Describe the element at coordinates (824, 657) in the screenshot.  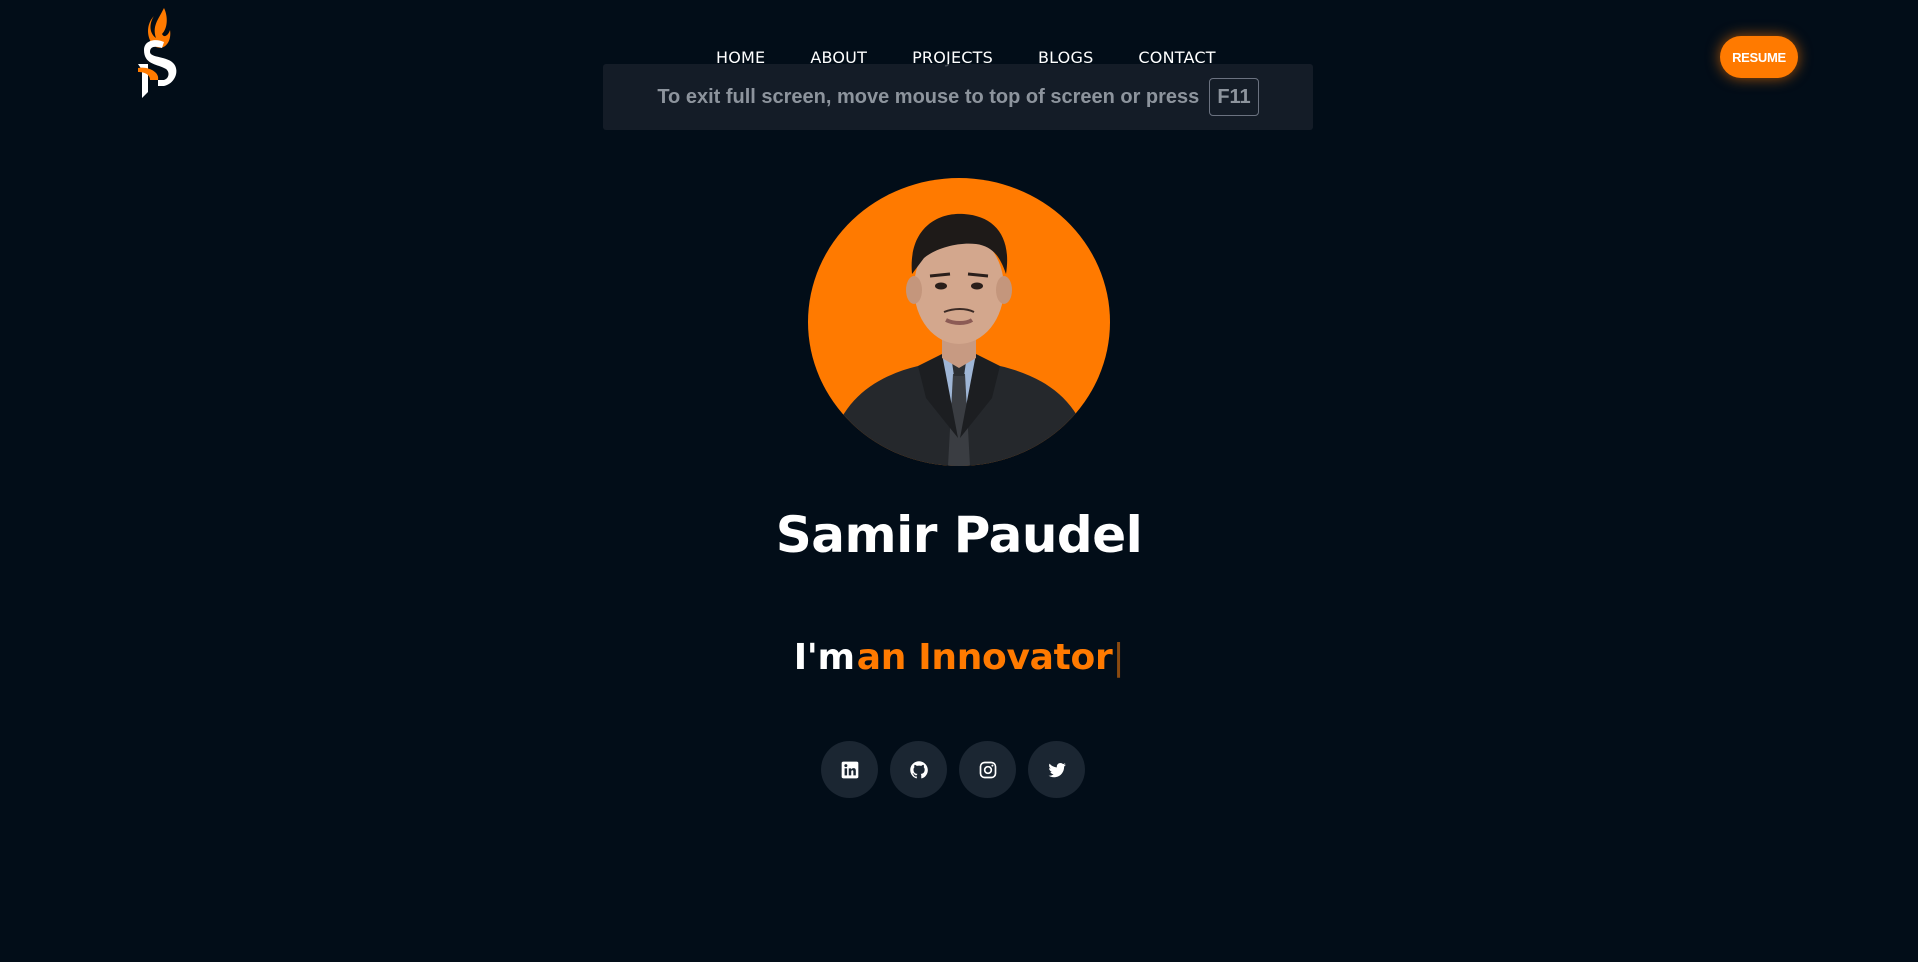
I see `tagline-intro: I'm` at that location.